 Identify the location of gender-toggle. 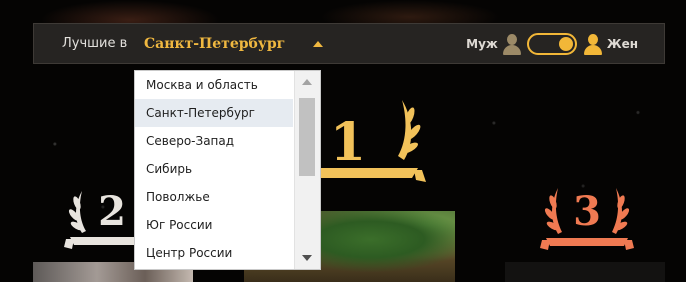
(551, 44).